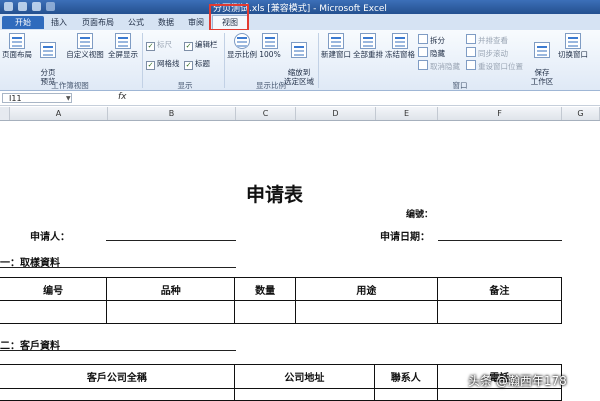 This screenshot has width=600, height=401. Describe the element at coordinates (59, 113) in the screenshot. I see `column-header-a: A` at that location.